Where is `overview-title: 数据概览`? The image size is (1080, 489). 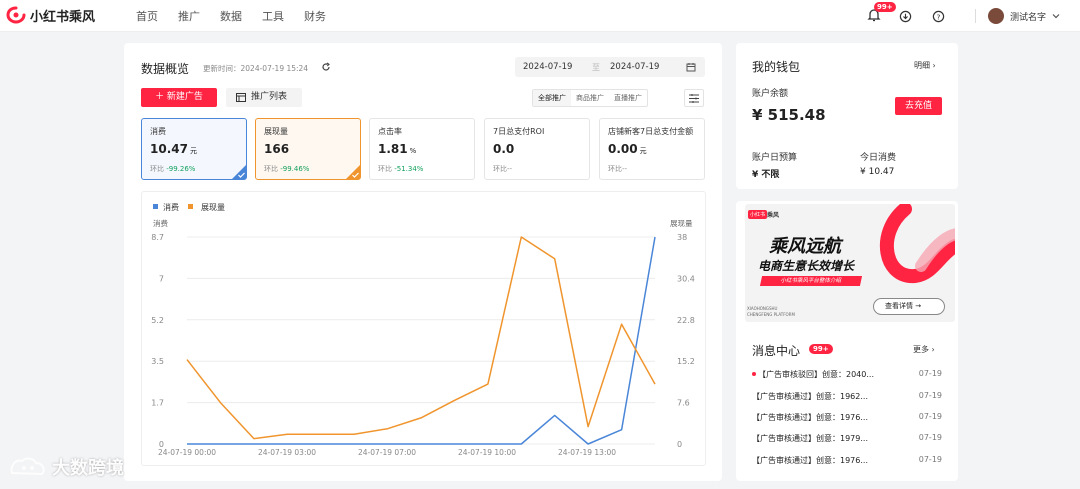
overview-title: 数据概览 is located at coordinates (165, 69).